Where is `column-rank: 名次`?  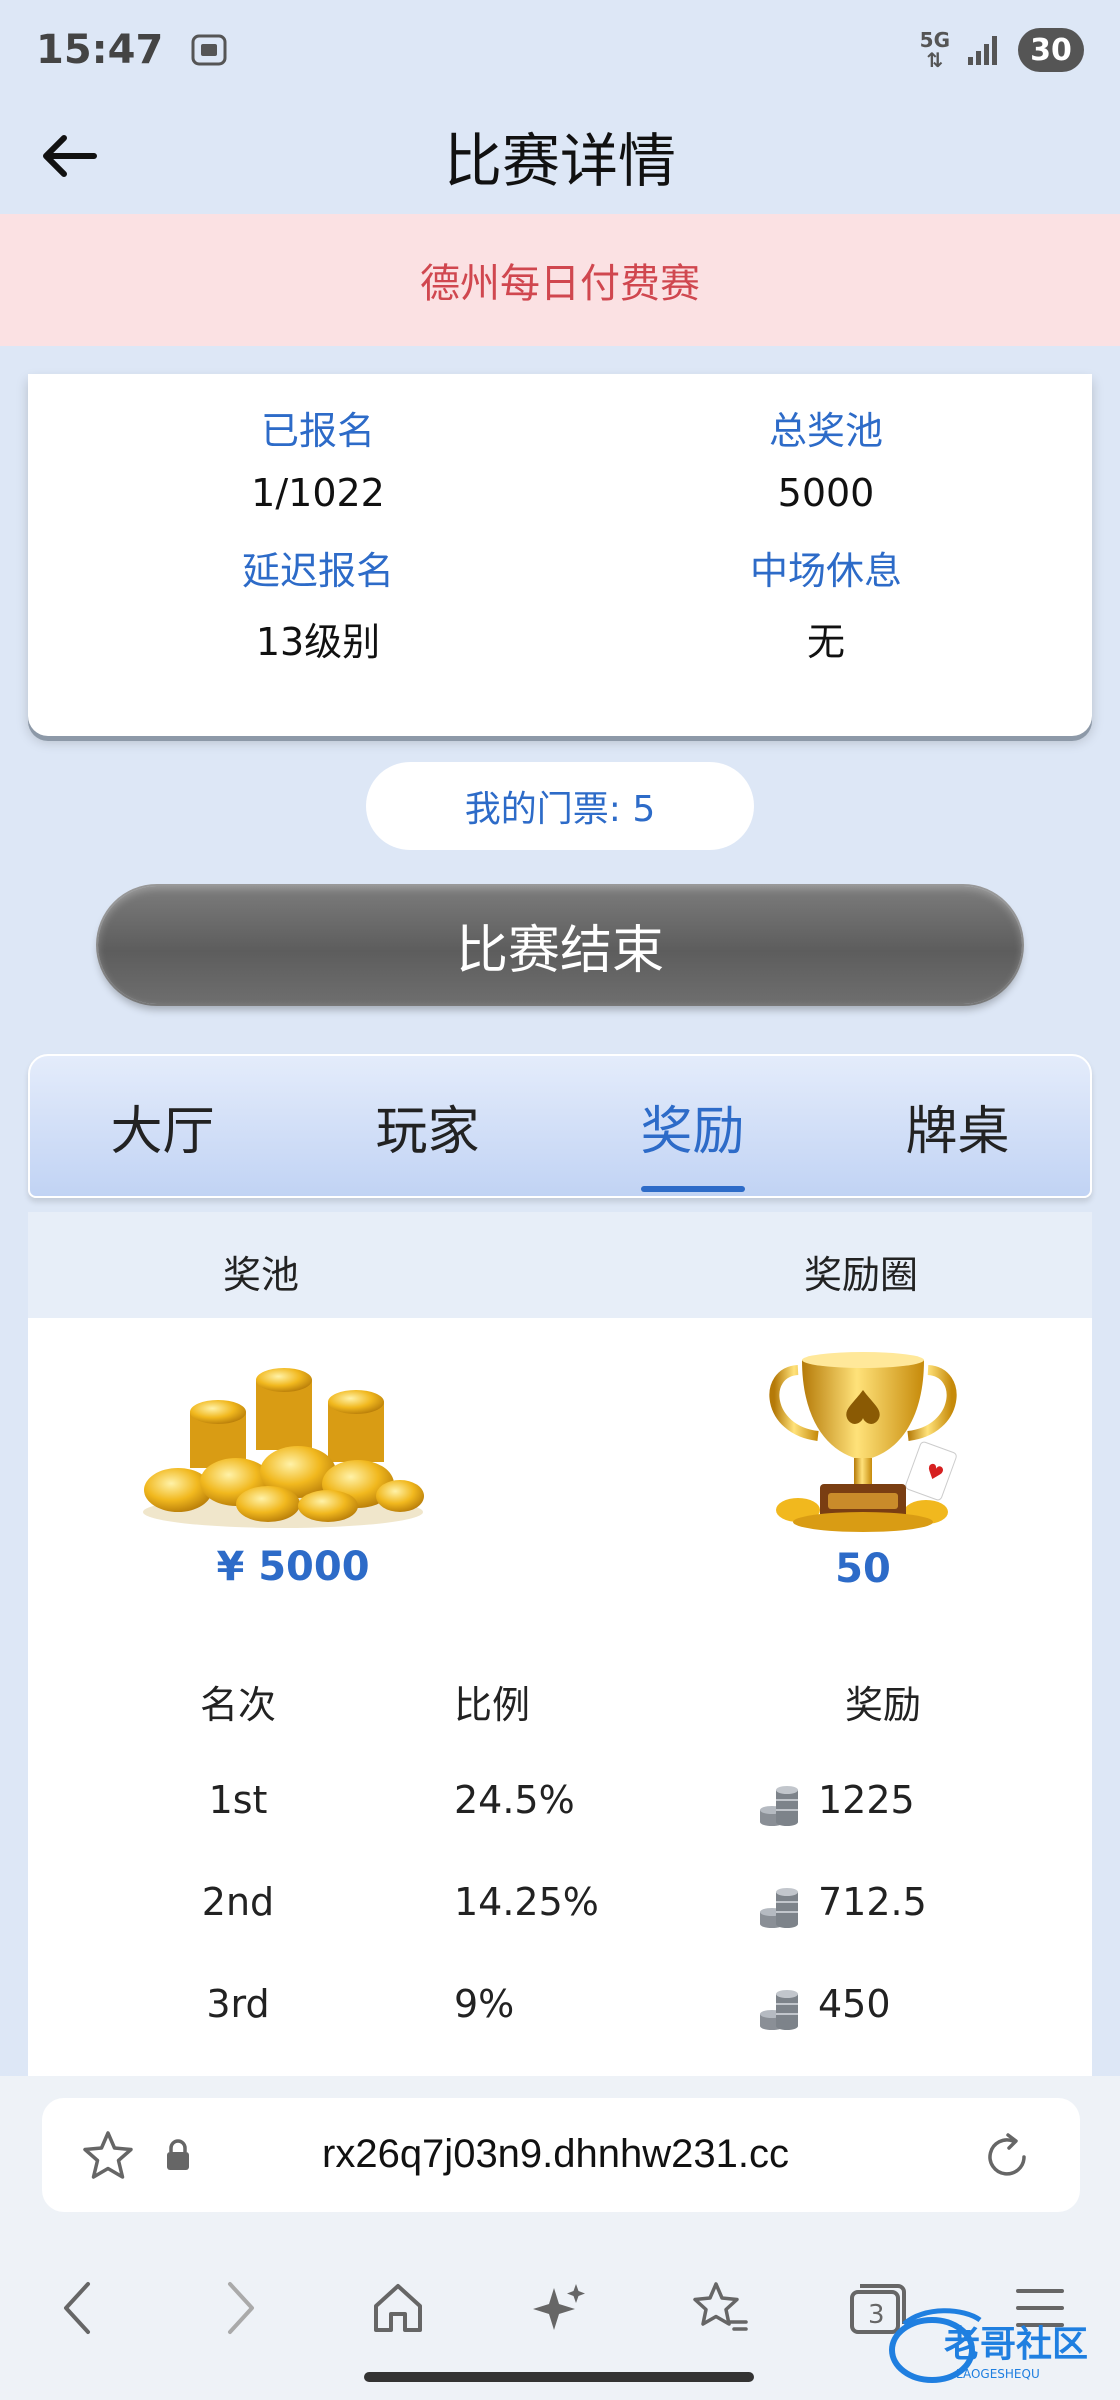 column-rank: 名次 is located at coordinates (237, 1705).